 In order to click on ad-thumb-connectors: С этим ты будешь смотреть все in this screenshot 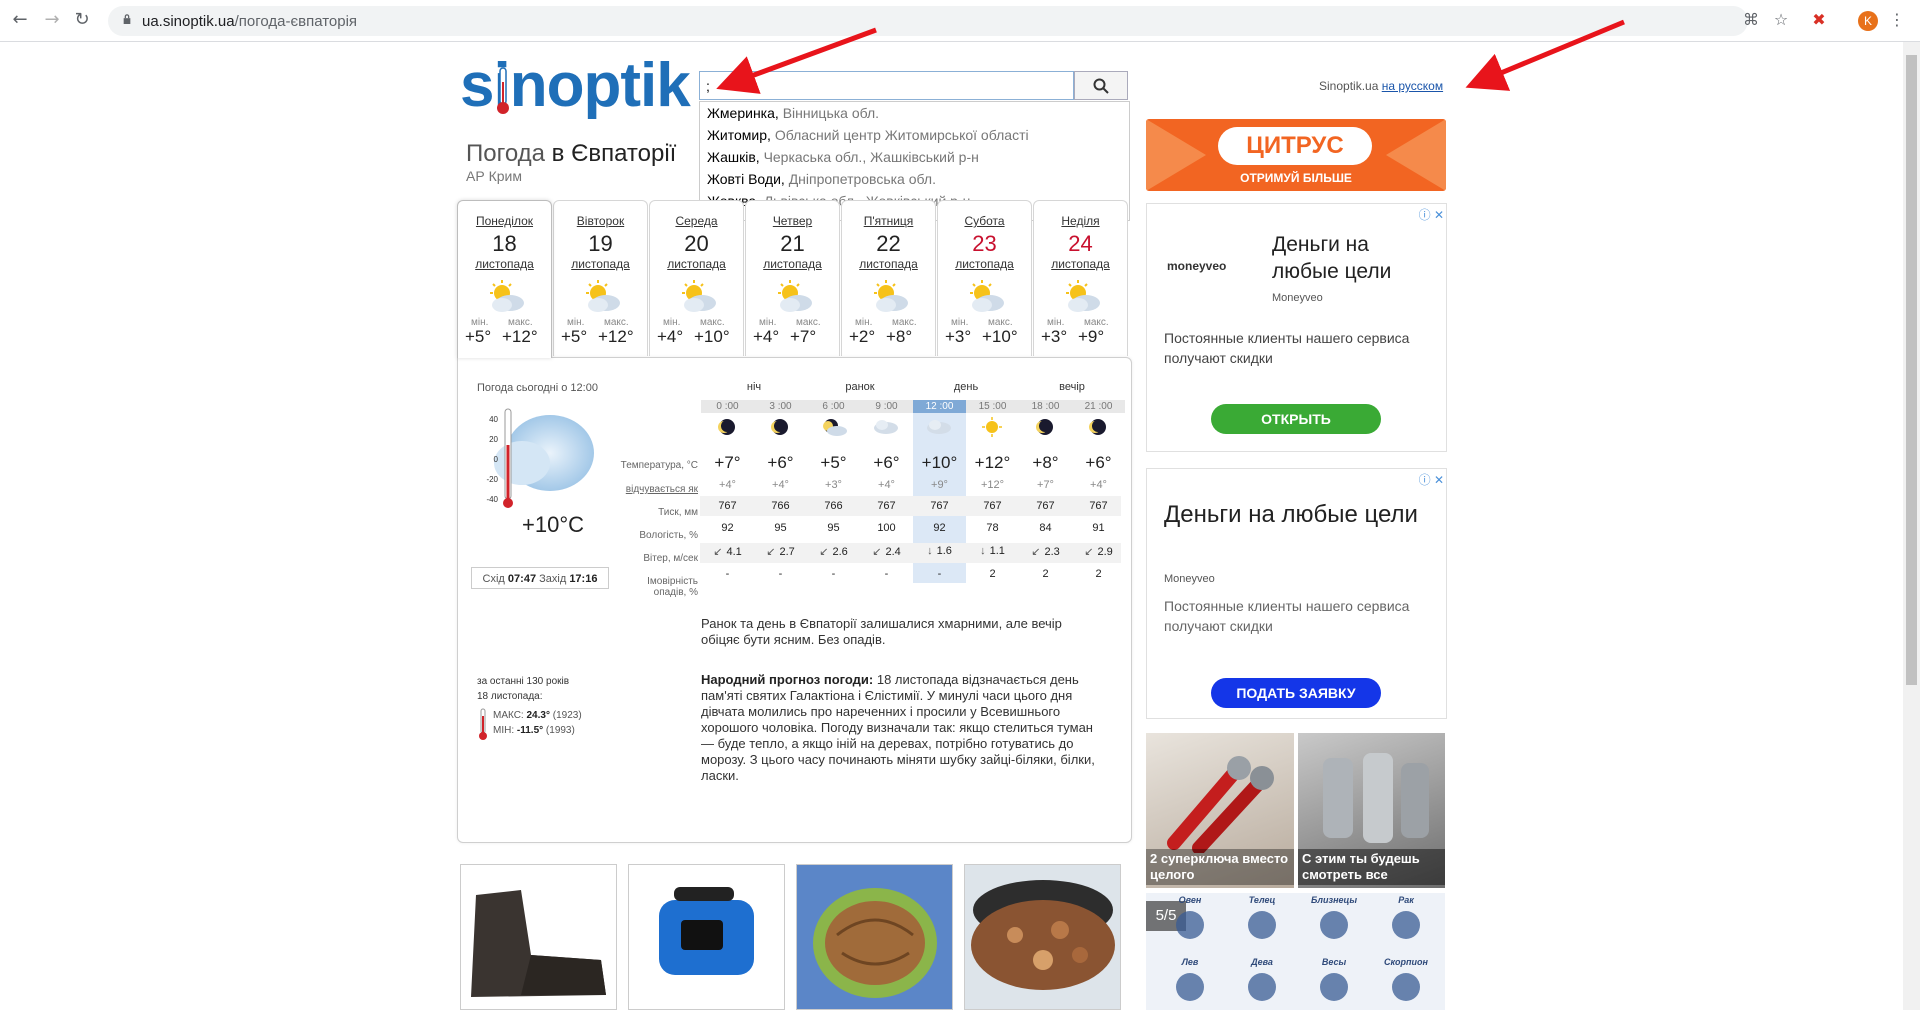, I will do `click(1371, 810)`.